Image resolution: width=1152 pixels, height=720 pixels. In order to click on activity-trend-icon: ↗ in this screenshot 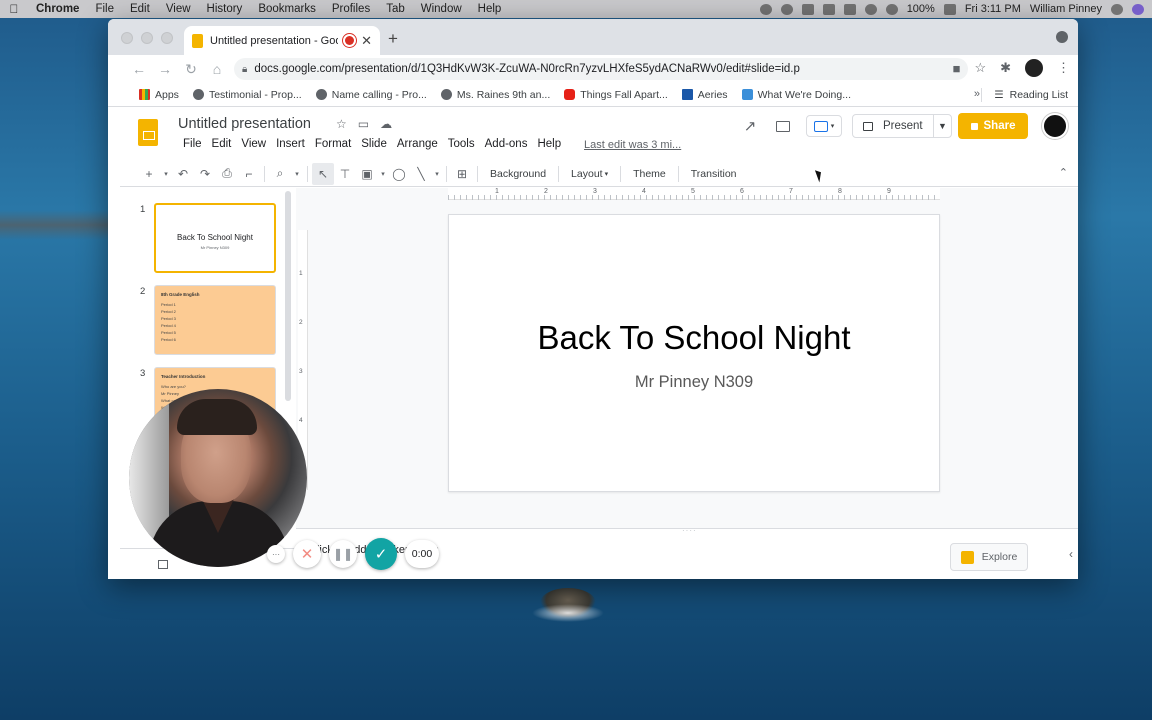, I will do `click(750, 126)`.